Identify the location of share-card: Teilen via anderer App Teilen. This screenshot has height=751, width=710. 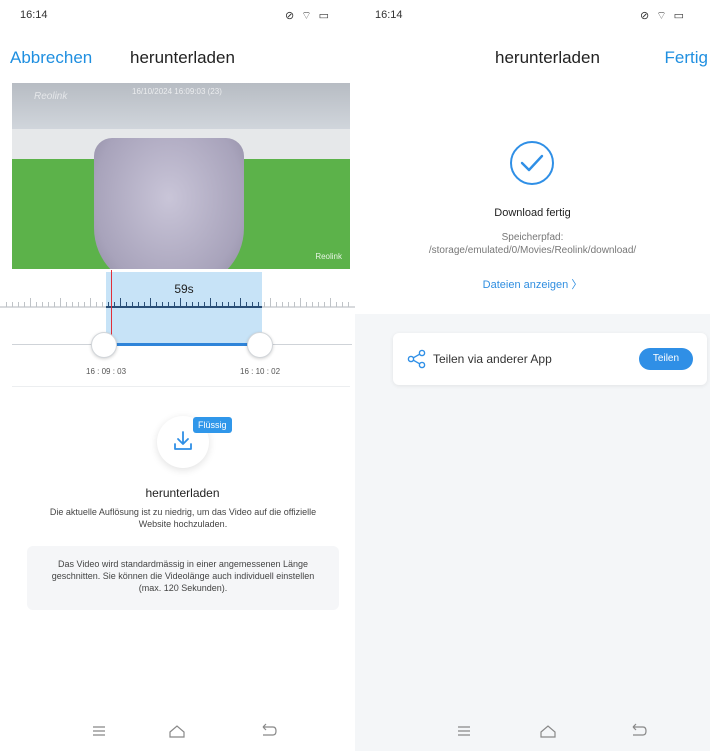
(550, 359).